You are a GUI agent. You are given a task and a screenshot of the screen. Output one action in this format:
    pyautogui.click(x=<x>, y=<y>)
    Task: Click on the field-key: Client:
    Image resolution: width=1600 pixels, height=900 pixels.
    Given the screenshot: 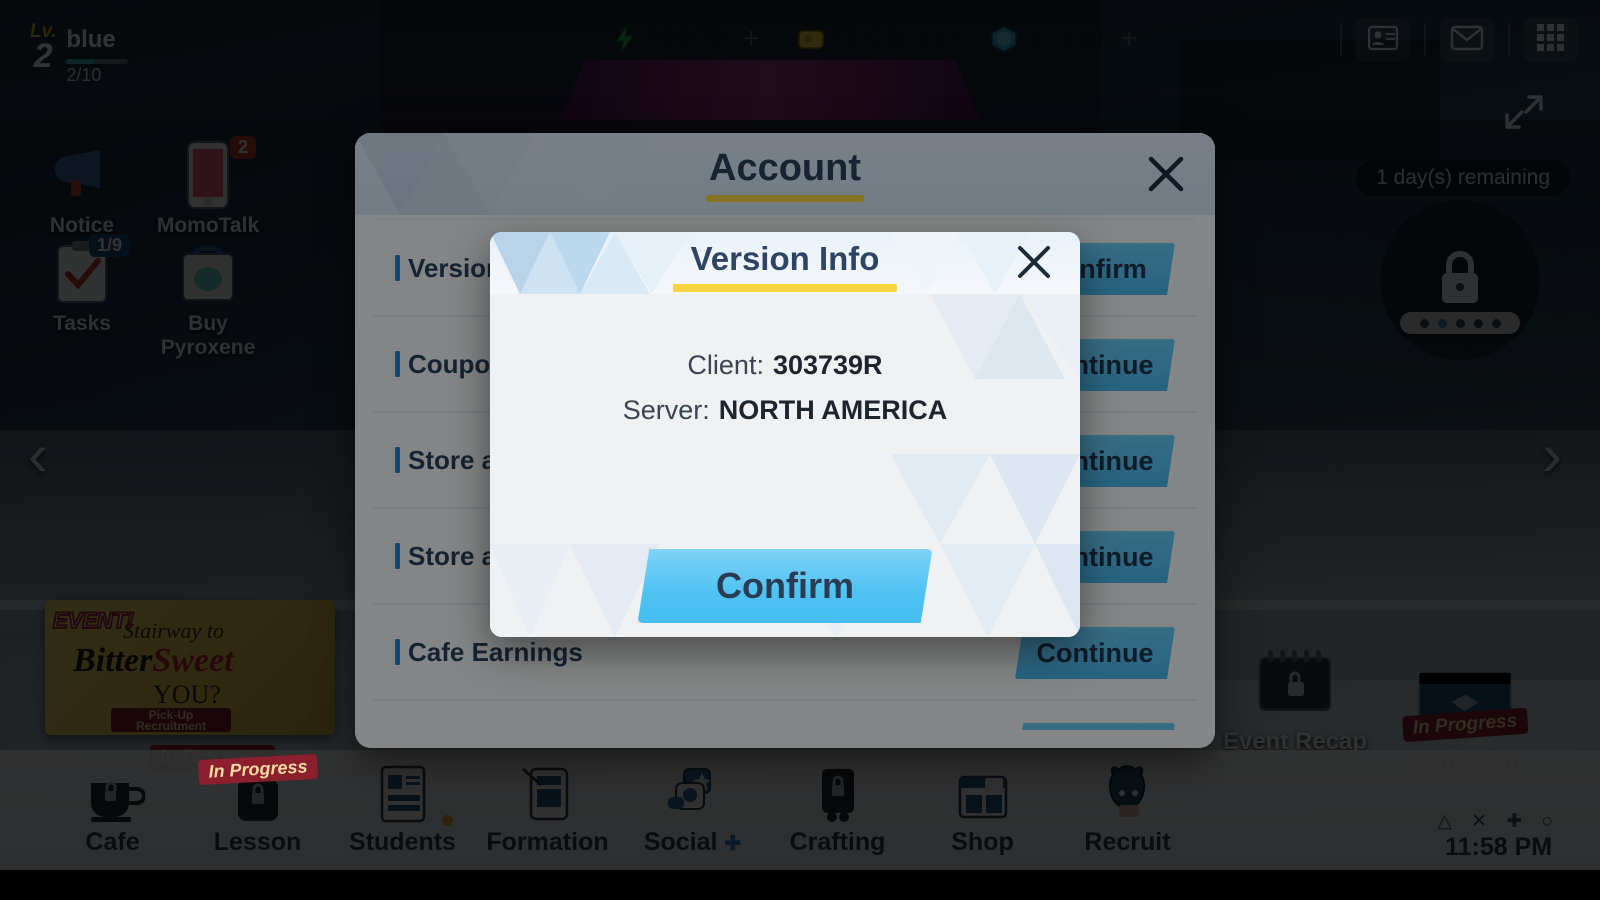 What is the action you would take?
    pyautogui.click(x=725, y=365)
    